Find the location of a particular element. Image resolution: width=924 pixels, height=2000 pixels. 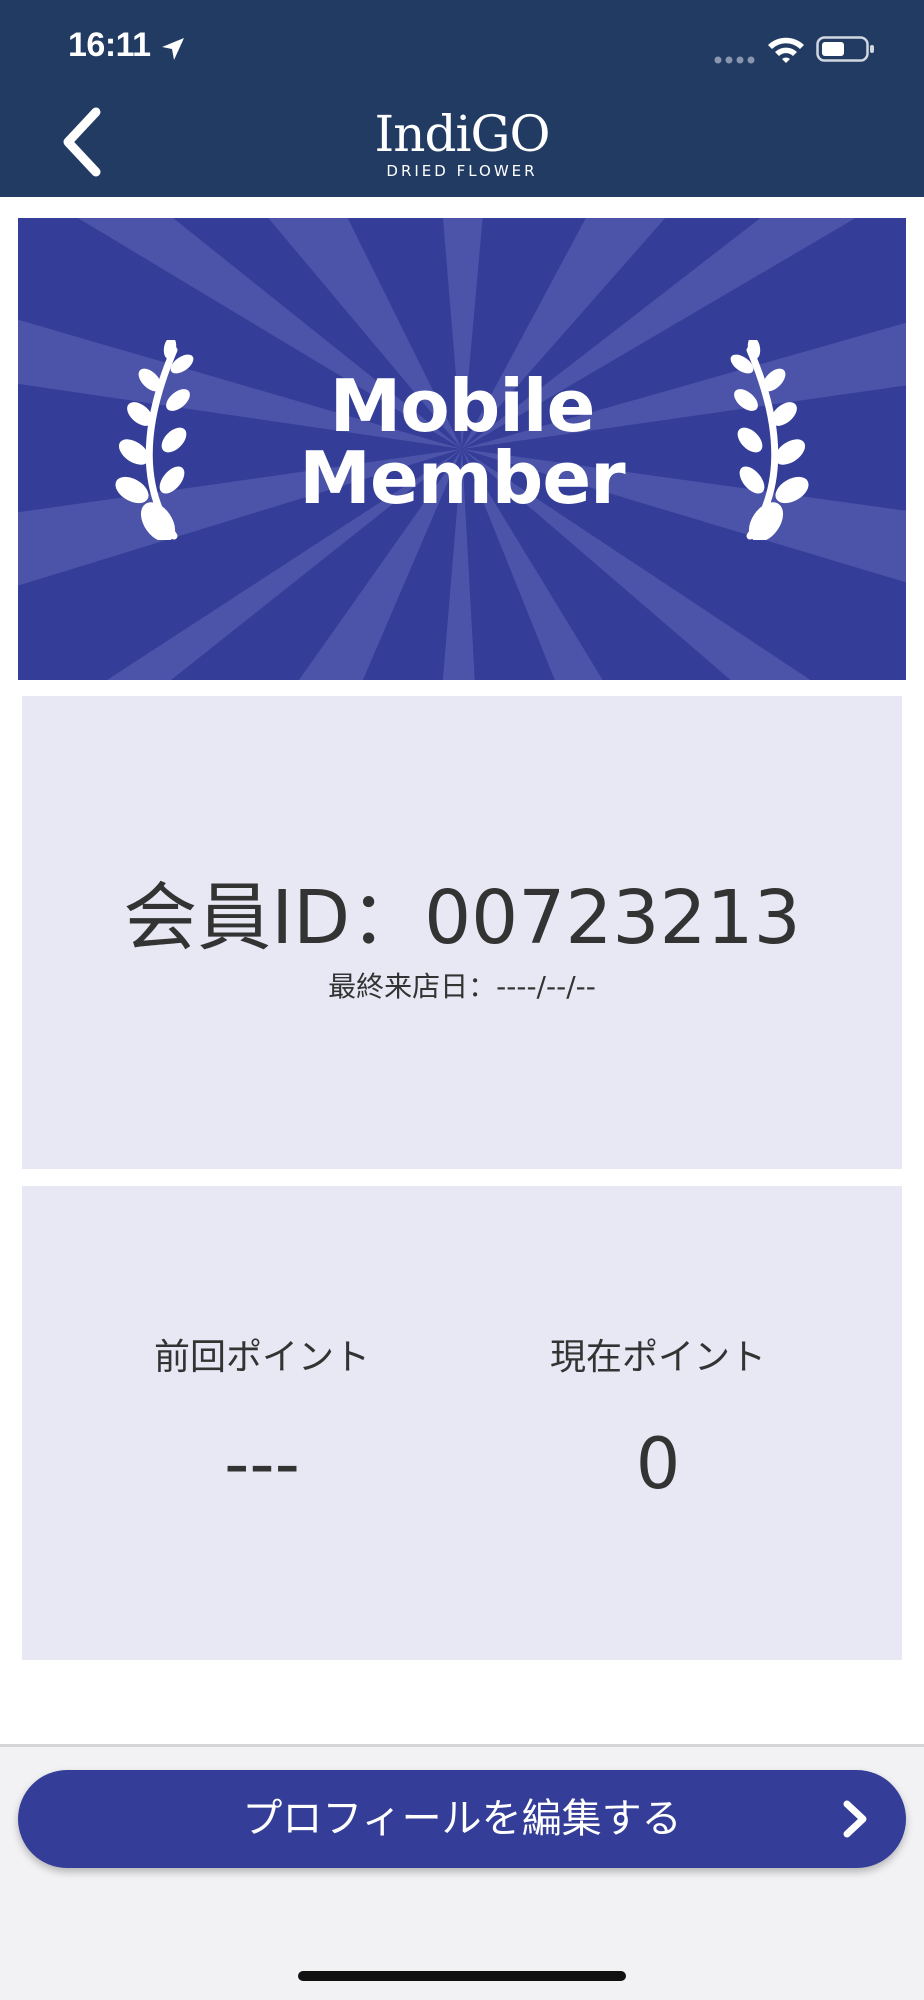

app-header: 16:11 IndiGO DRIED FLOWER is located at coordinates (462, 98).